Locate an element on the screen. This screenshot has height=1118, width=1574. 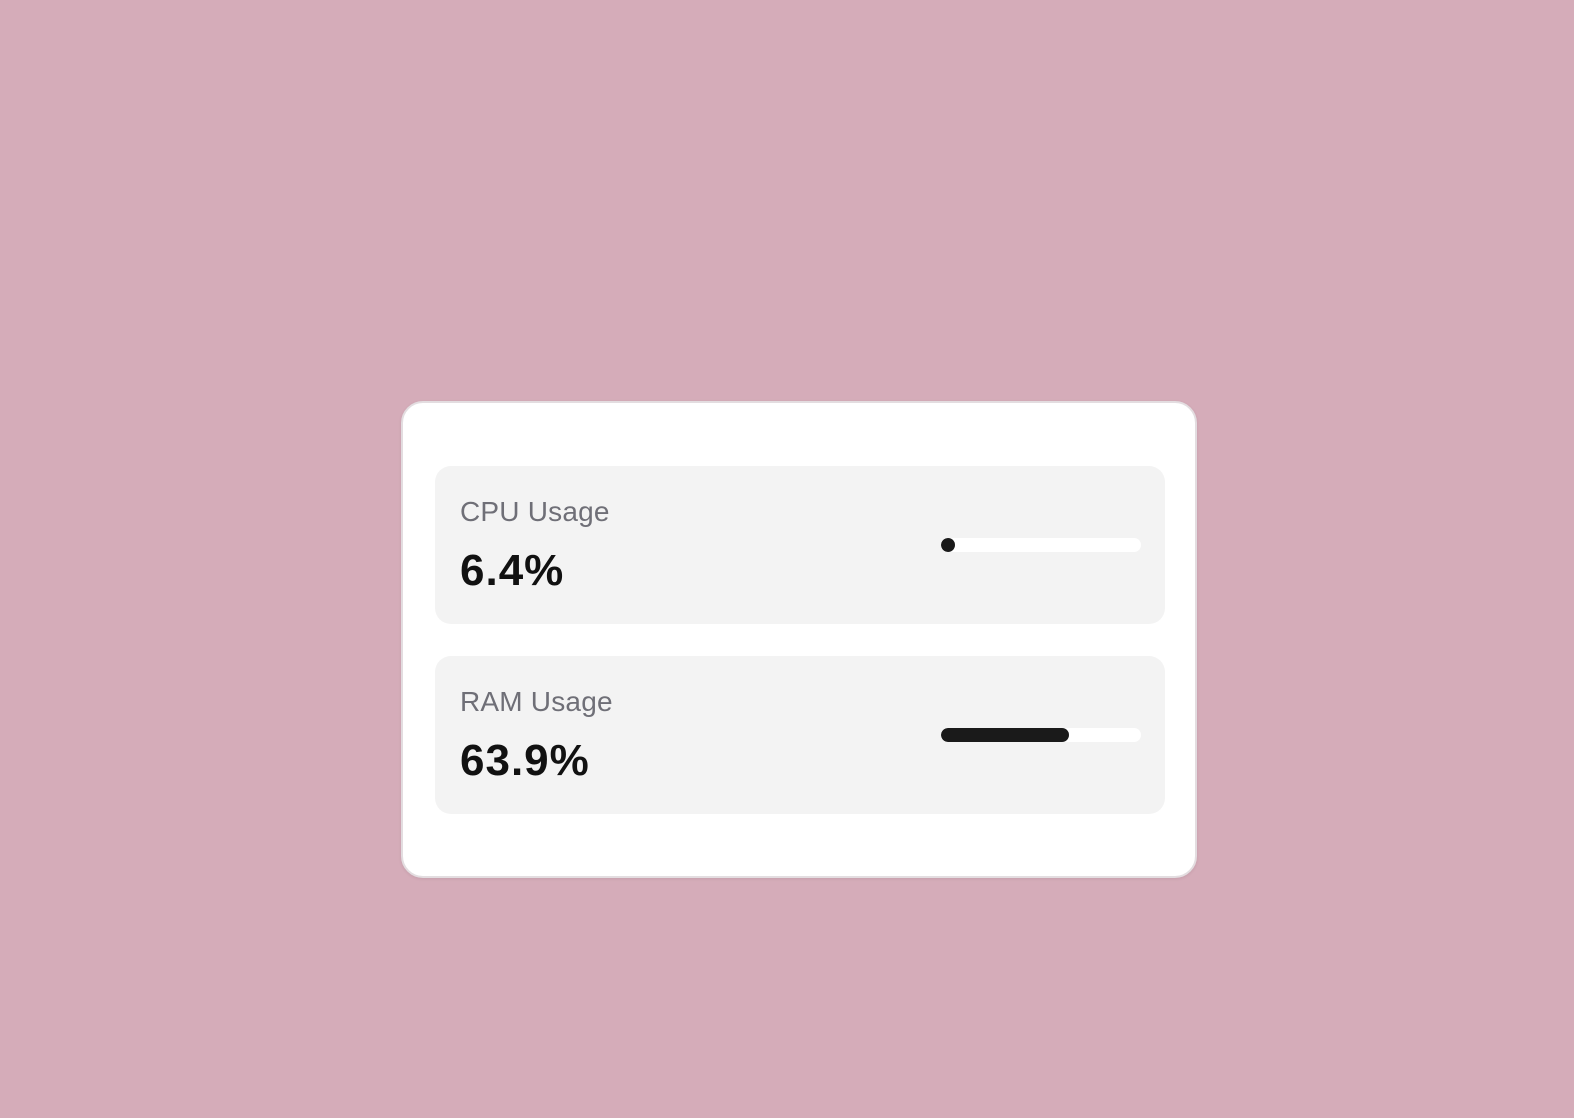
ram-usage-tile: RAM Usage 63.9% is located at coordinates (800, 735).